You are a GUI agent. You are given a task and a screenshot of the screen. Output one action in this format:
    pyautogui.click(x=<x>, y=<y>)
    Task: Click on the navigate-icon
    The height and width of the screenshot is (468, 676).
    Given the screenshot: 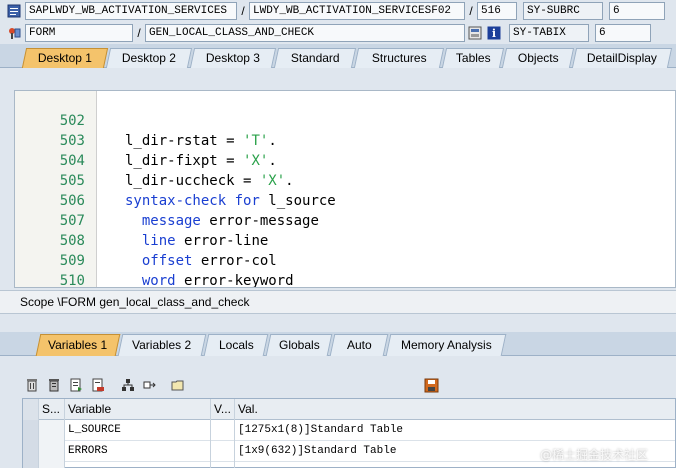 What is the action you would take?
    pyautogui.click(x=150, y=385)
    